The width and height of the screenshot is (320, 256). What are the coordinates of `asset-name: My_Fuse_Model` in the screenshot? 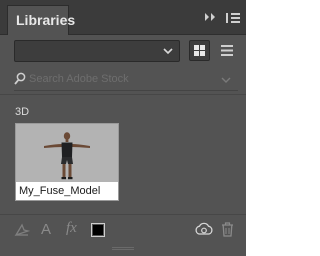 It's located at (67, 191).